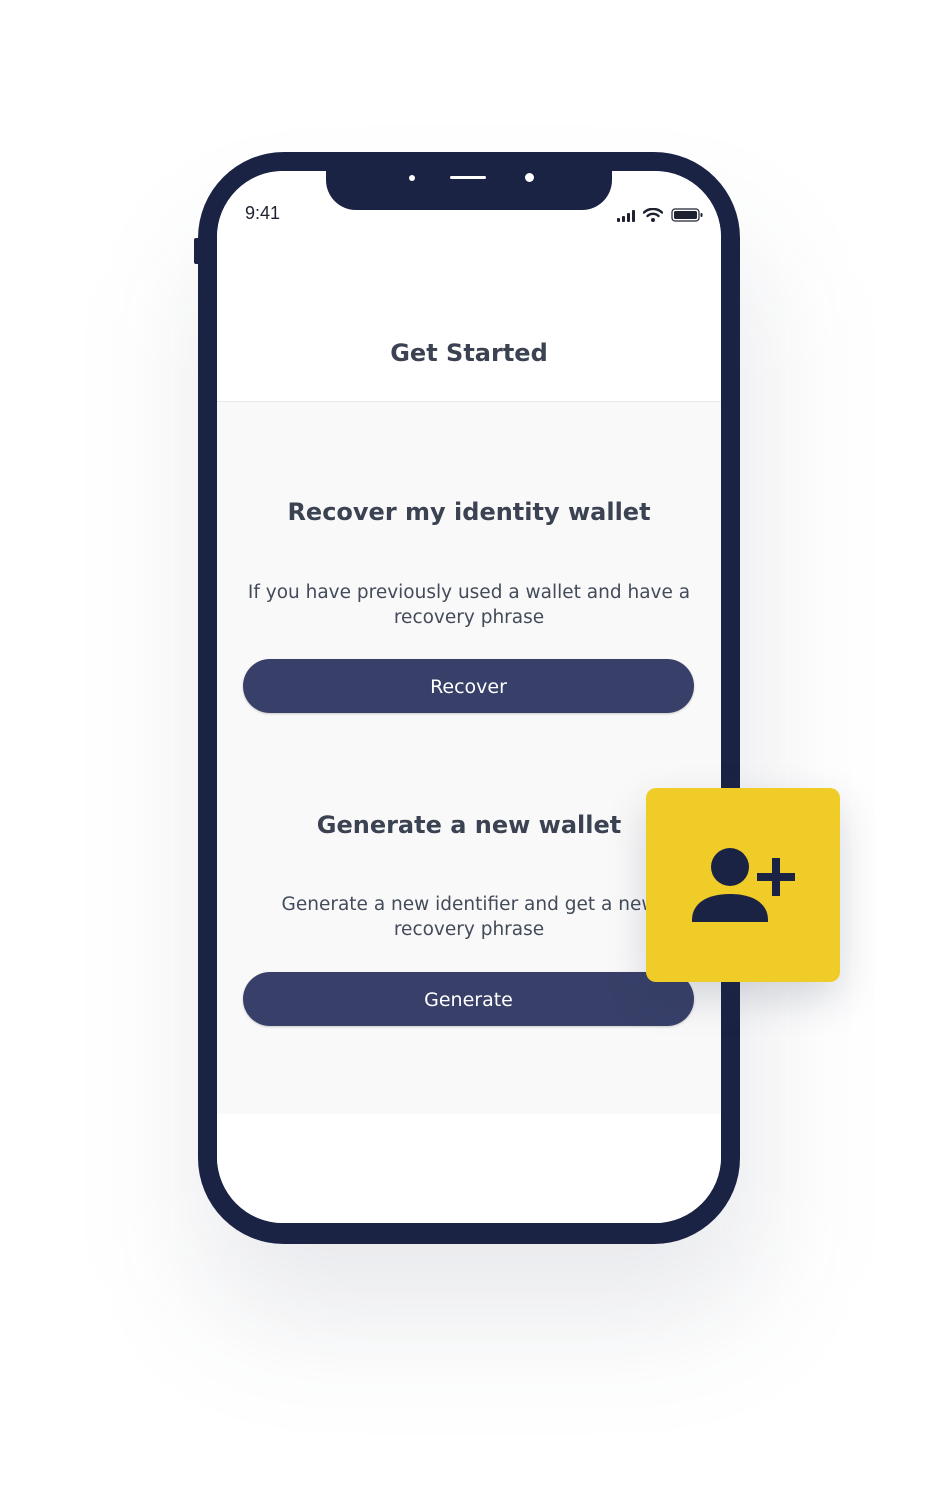 The width and height of the screenshot is (942, 1487). Describe the element at coordinates (468, 999) in the screenshot. I see `generate-button: Generate` at that location.